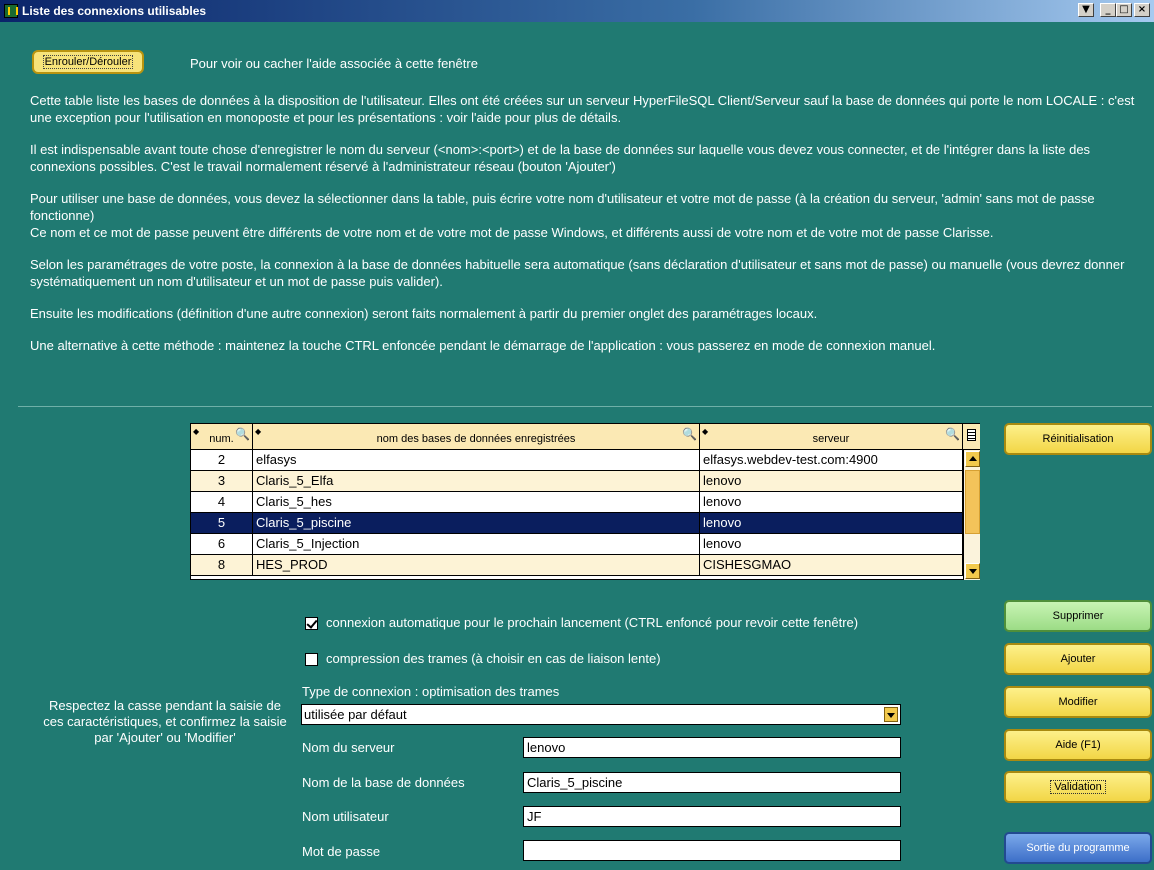  I want to click on validate-button-label: Validation, so click(1078, 787).